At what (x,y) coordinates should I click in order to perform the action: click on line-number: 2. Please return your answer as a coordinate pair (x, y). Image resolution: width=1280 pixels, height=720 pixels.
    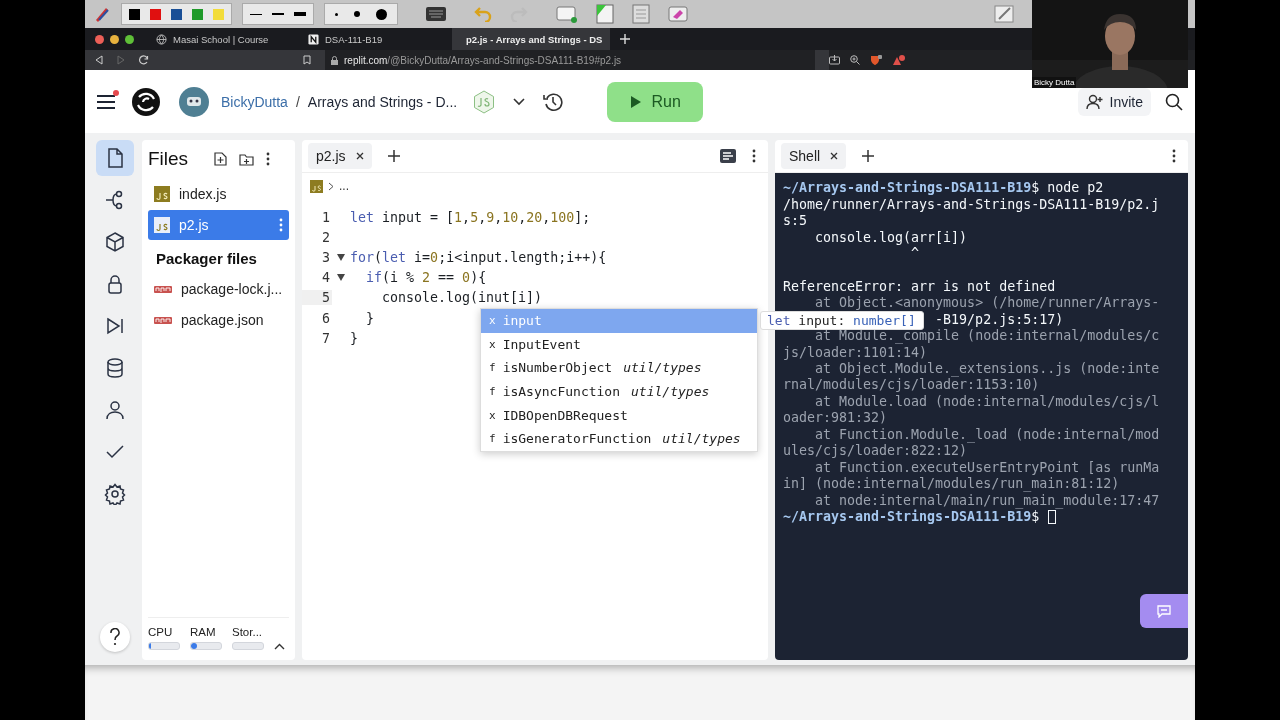
    Looking at the image, I should click on (326, 237).